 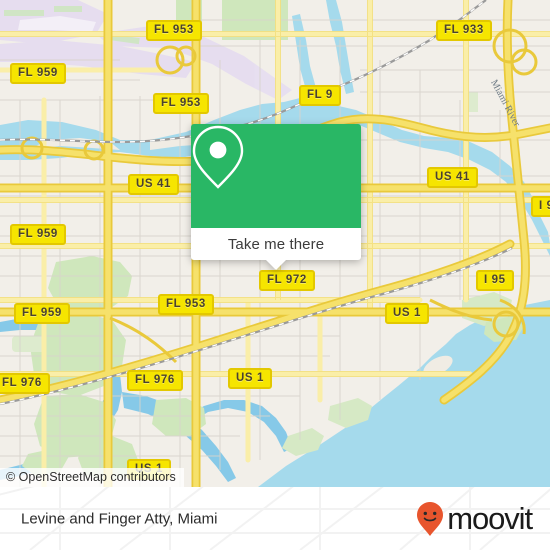 I want to click on road-shield: FL 933, so click(x=464, y=30).